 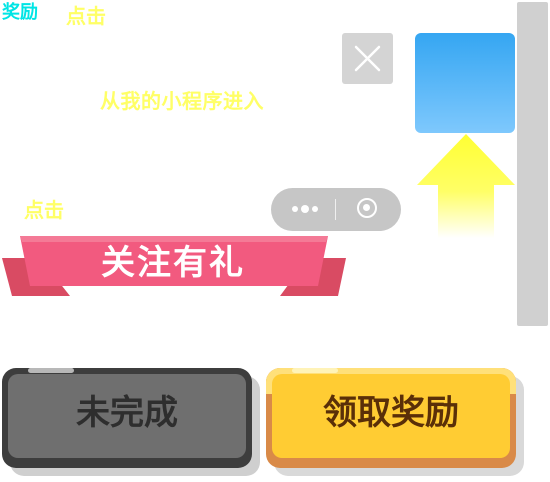 I want to click on incomplete-button-gloss, so click(x=51, y=370).